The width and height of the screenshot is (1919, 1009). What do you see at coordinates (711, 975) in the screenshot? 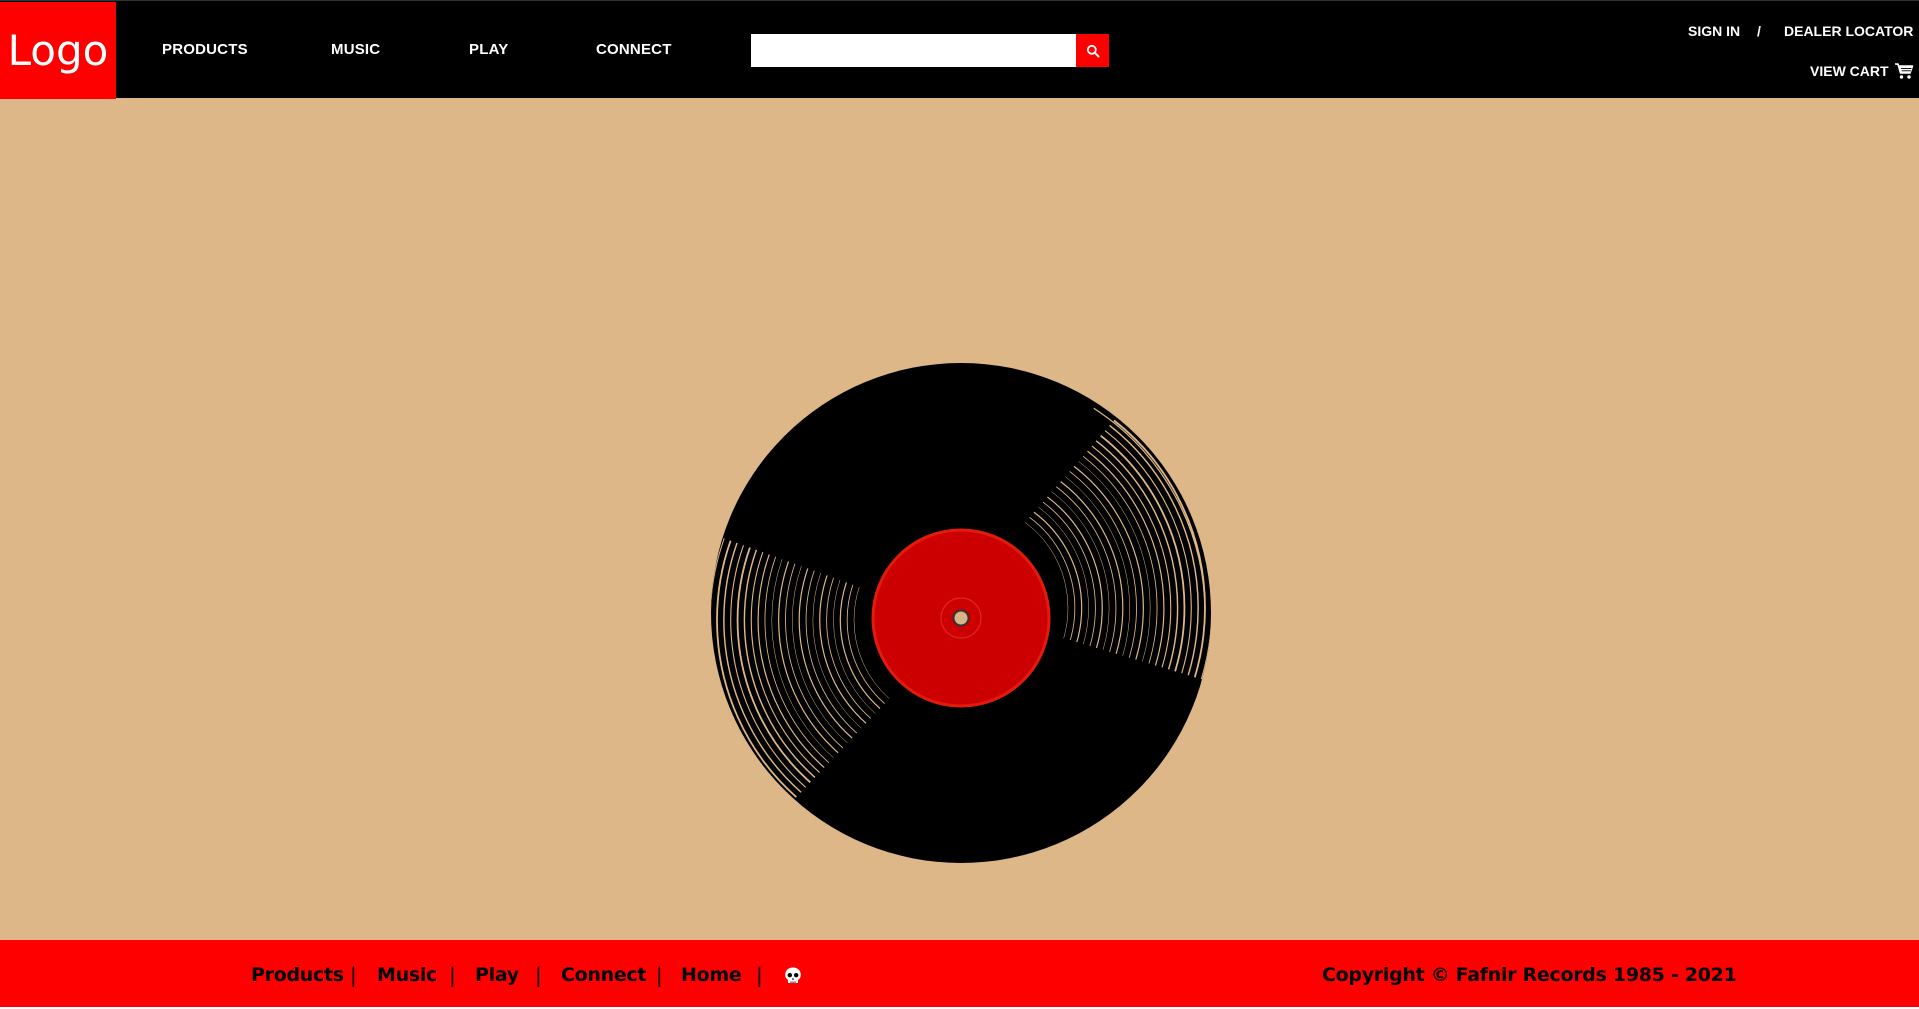
I see `footer-link-home: Home` at bounding box center [711, 975].